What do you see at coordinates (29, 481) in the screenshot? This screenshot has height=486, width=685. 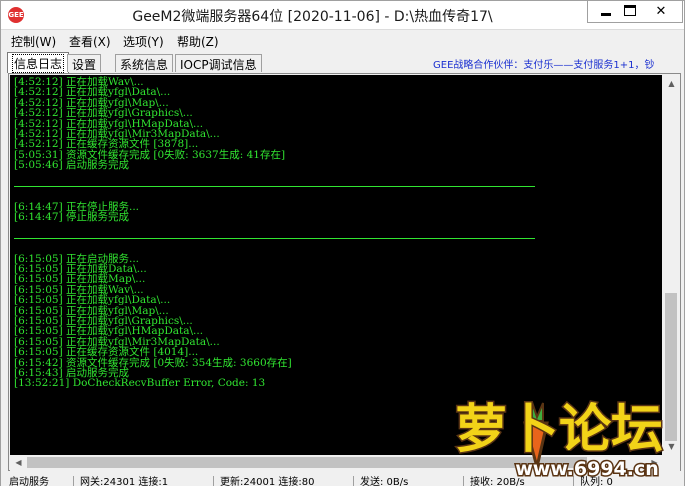 I see `status-service: 启动服务` at bounding box center [29, 481].